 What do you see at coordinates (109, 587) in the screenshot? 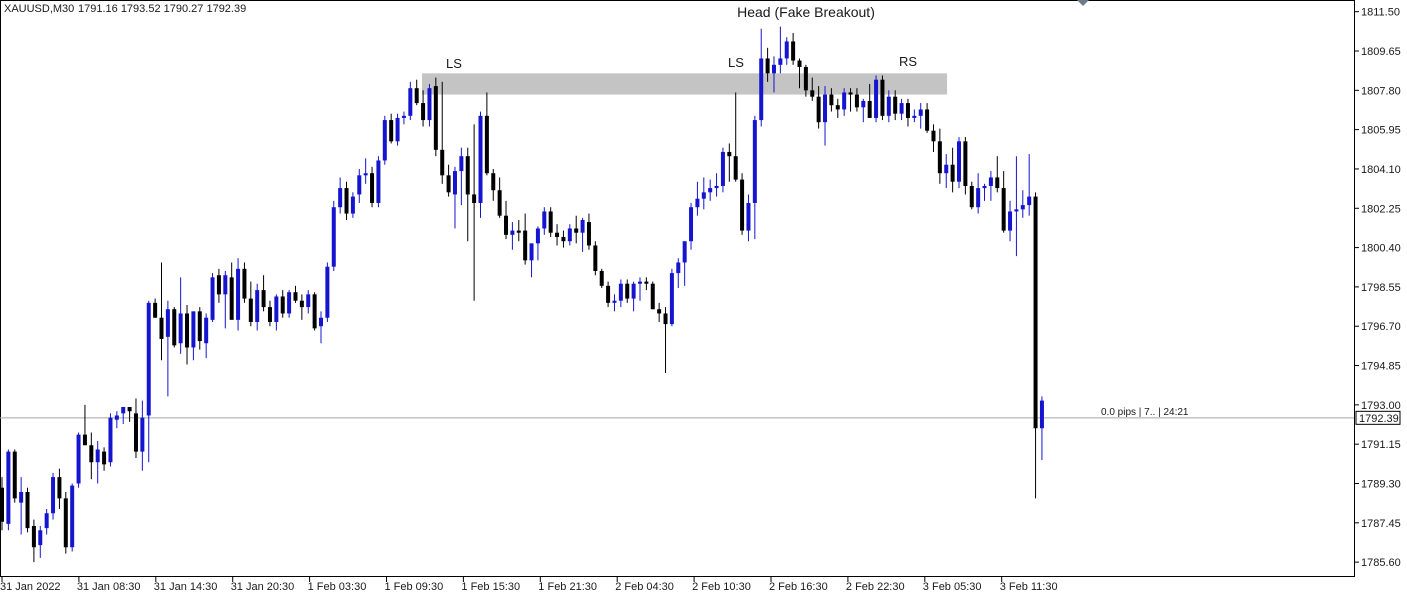
I see `x-tick-label: 31 Jan 08:30` at bounding box center [109, 587].